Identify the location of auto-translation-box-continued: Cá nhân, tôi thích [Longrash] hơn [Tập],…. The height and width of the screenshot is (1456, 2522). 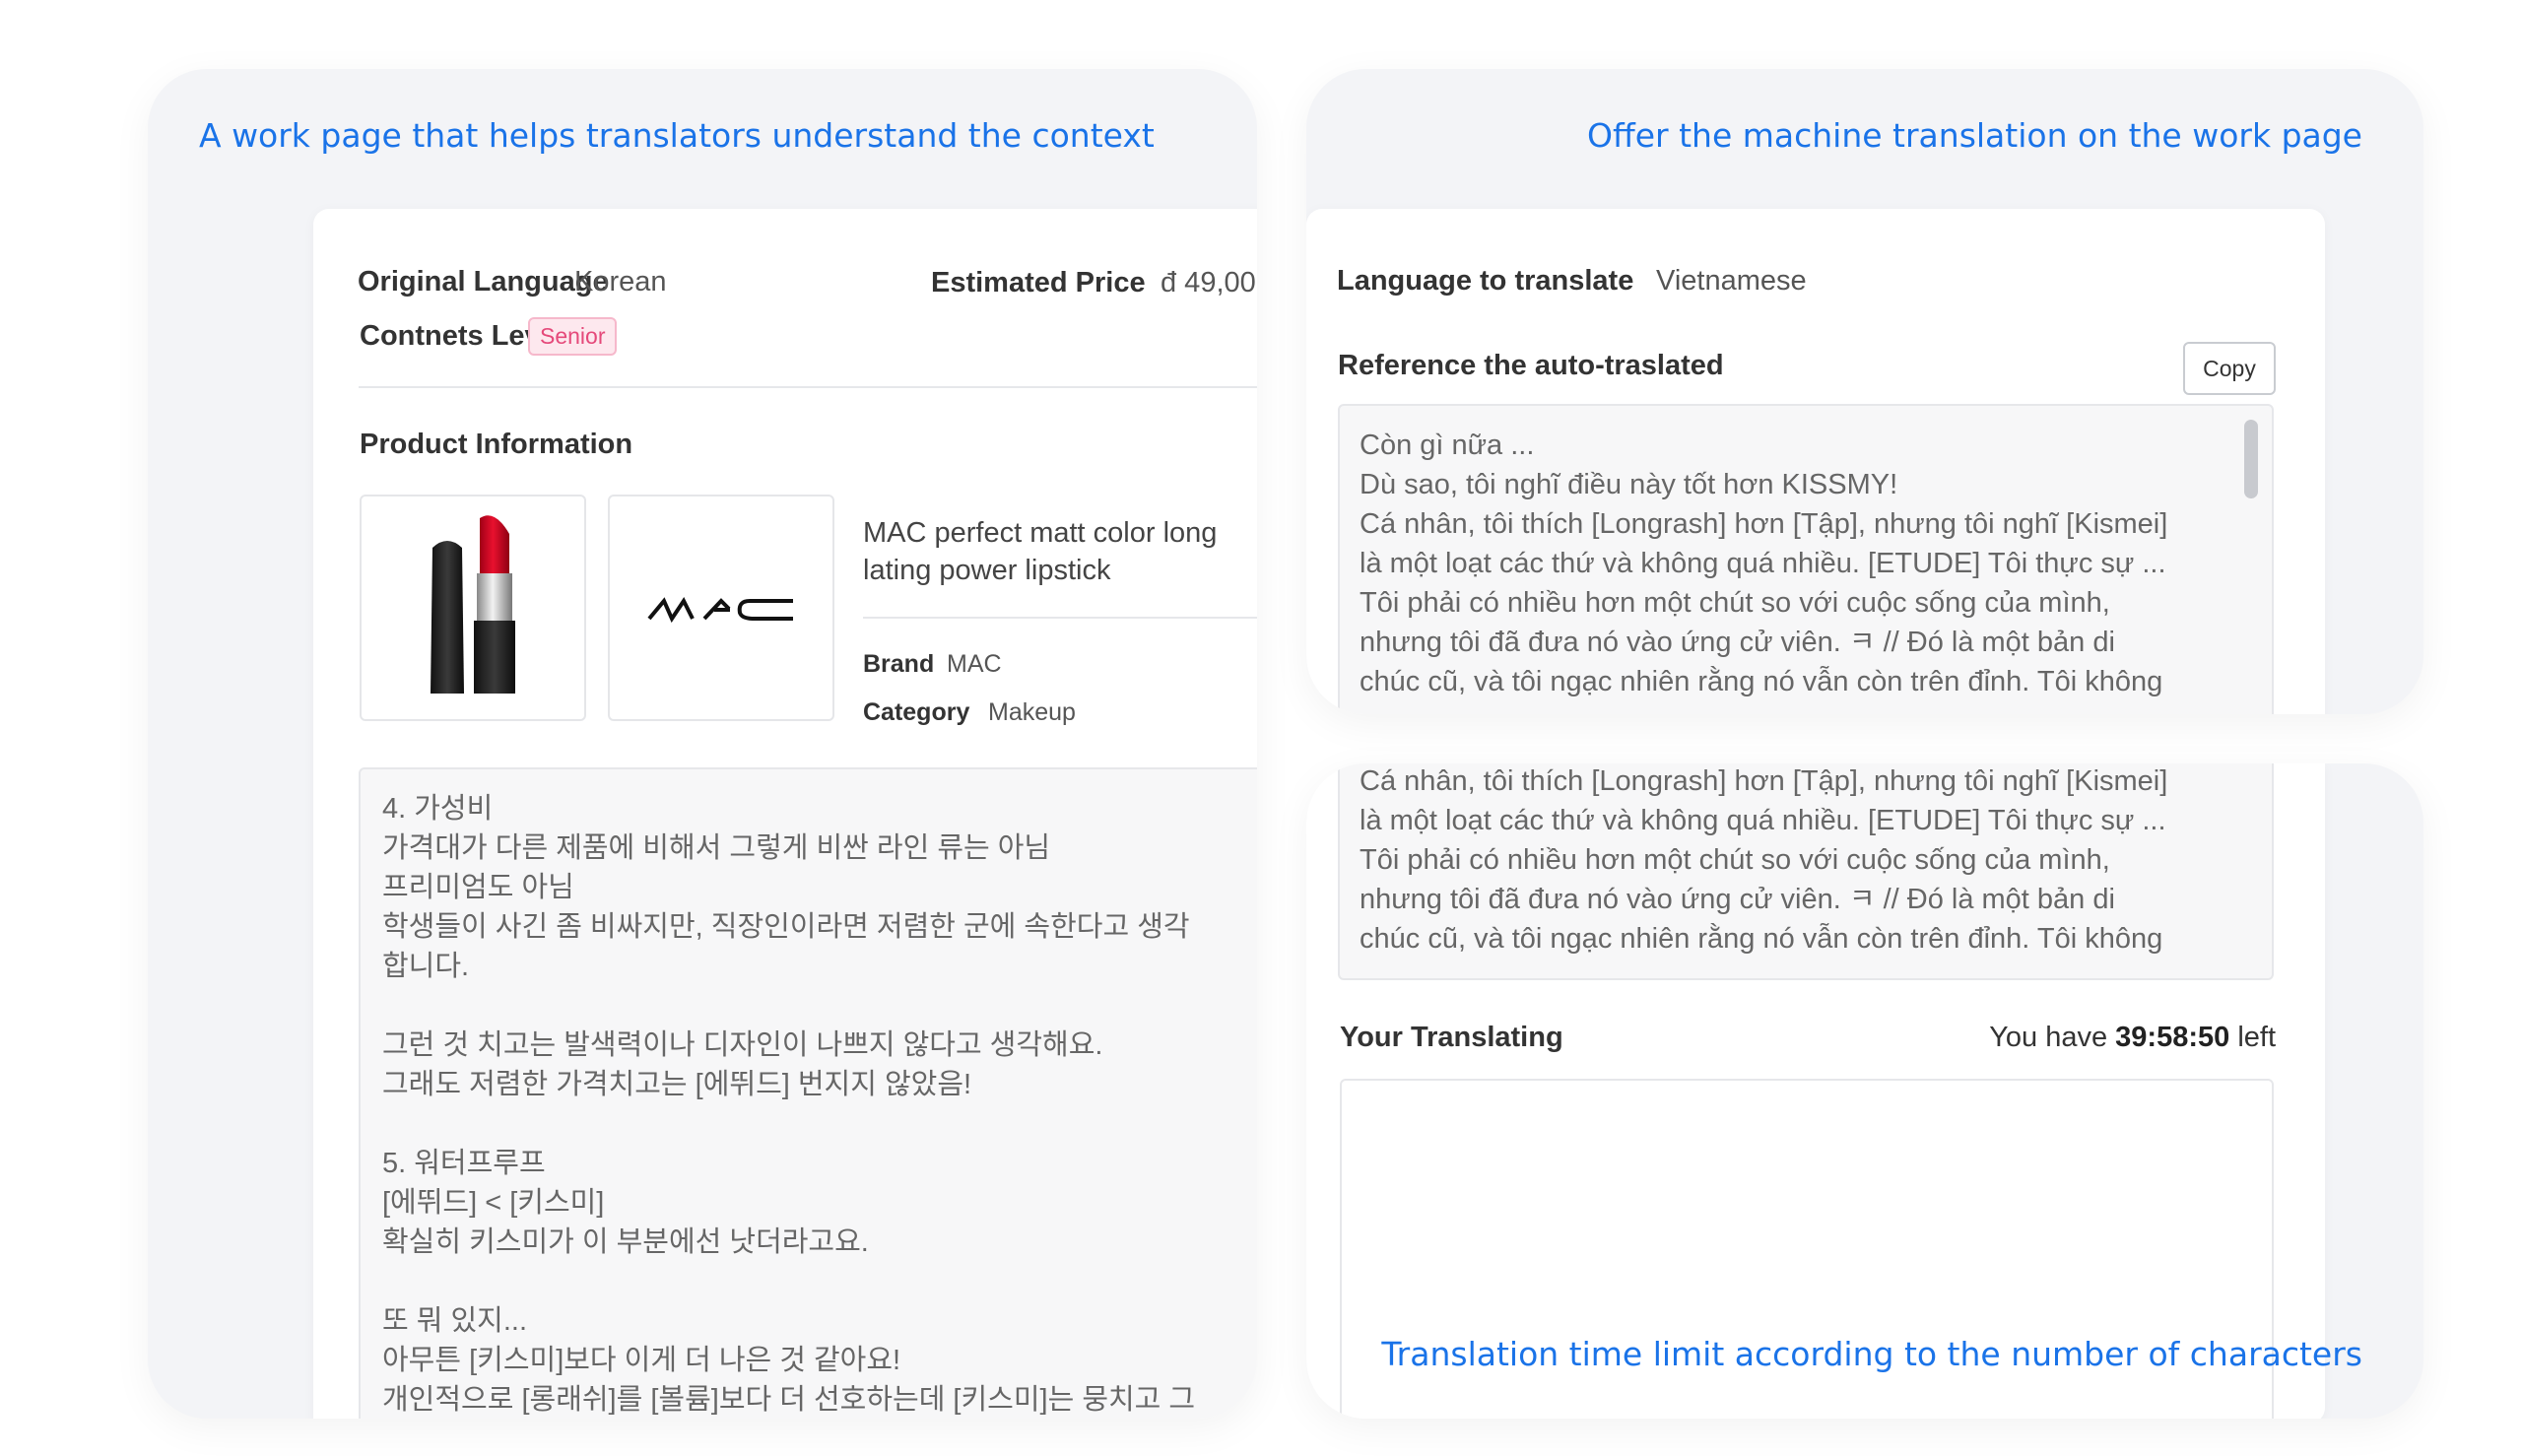
(1806, 871).